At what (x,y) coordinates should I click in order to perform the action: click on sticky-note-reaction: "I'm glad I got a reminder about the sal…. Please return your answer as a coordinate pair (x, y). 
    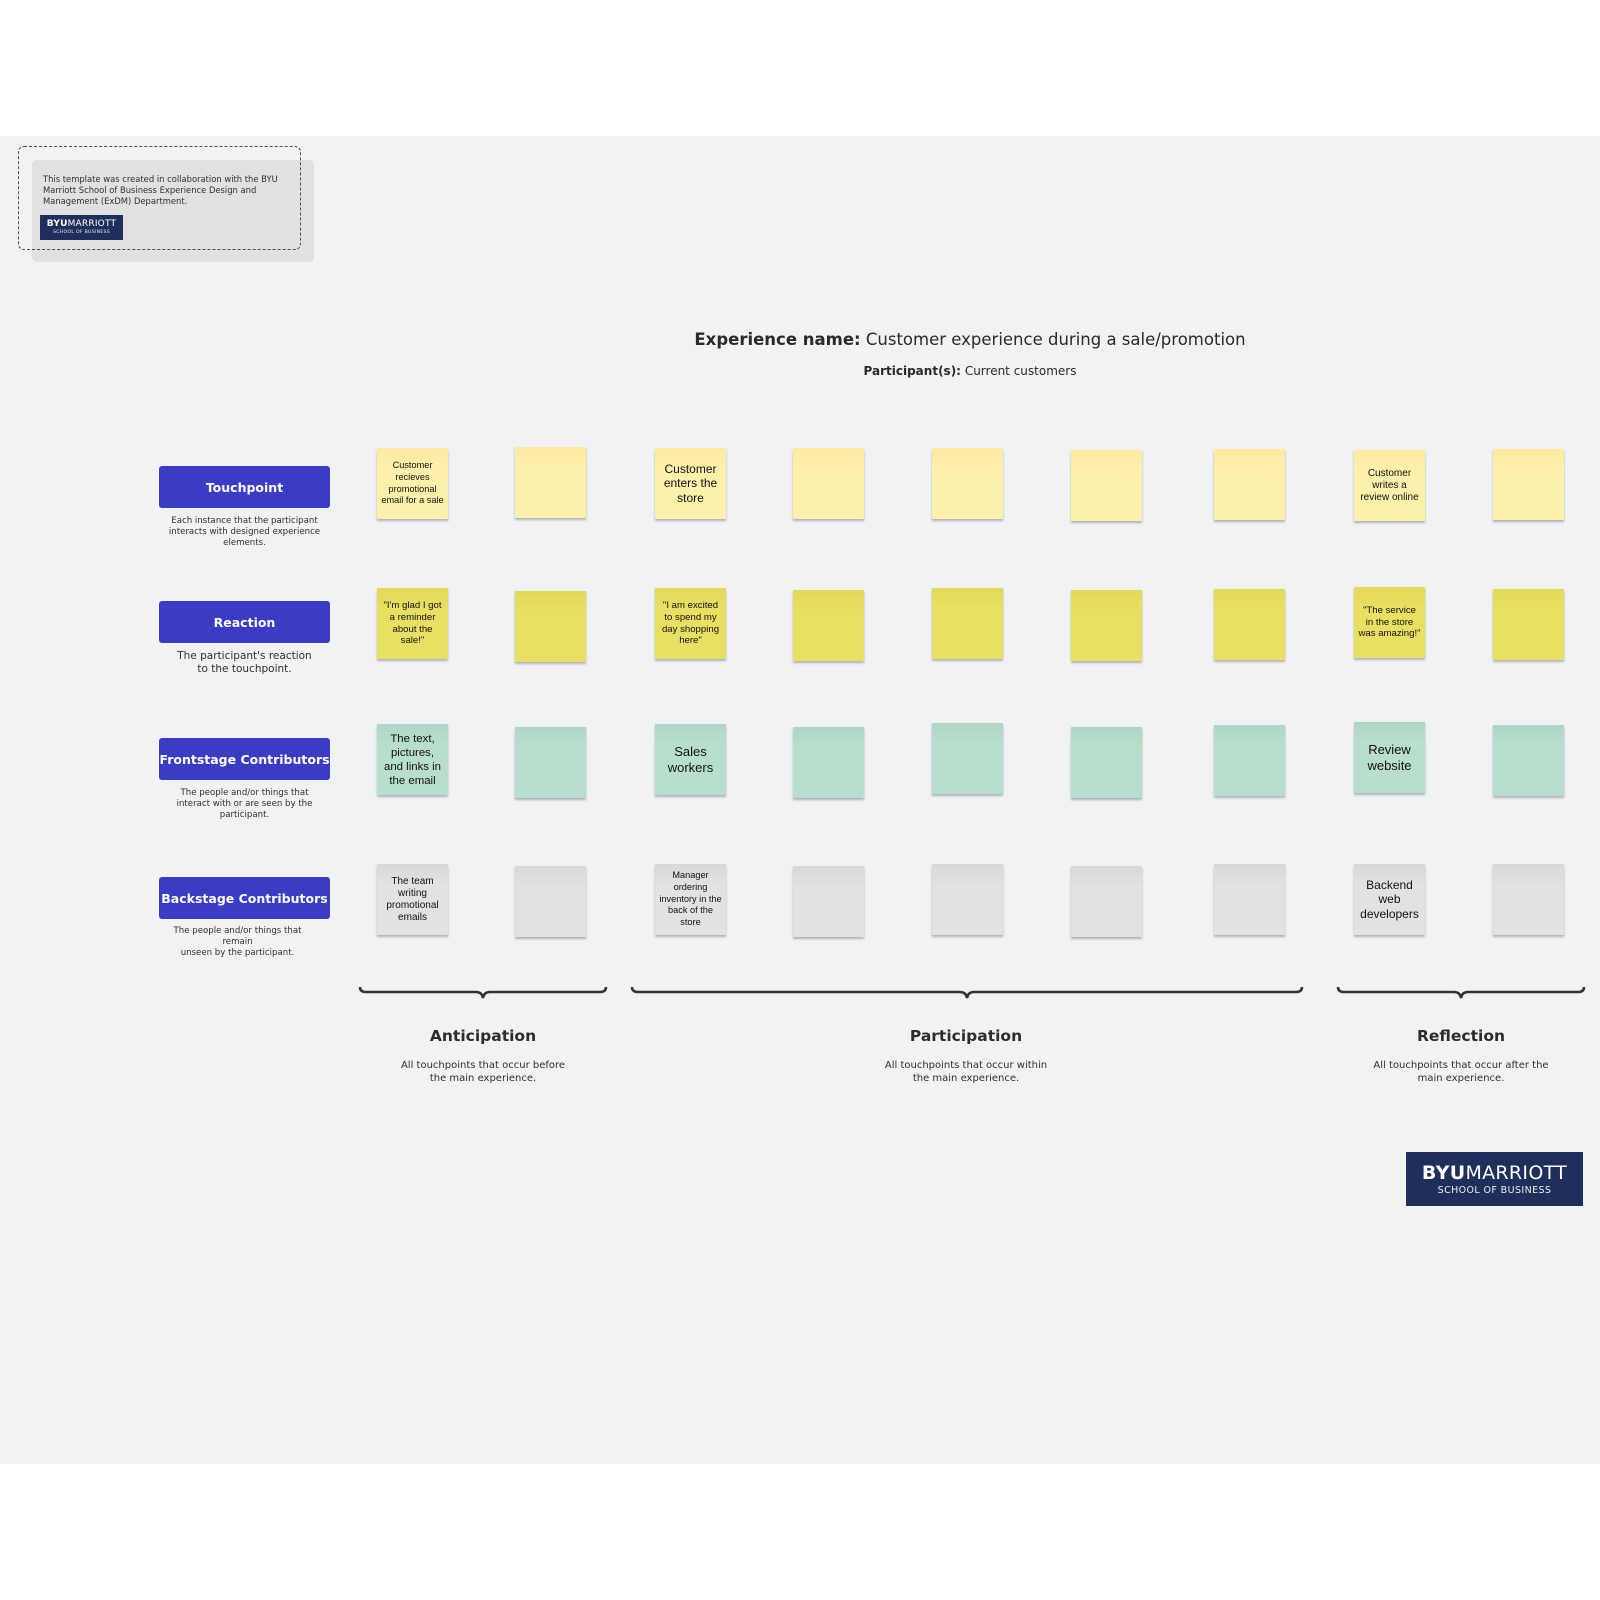
    Looking at the image, I should click on (412, 623).